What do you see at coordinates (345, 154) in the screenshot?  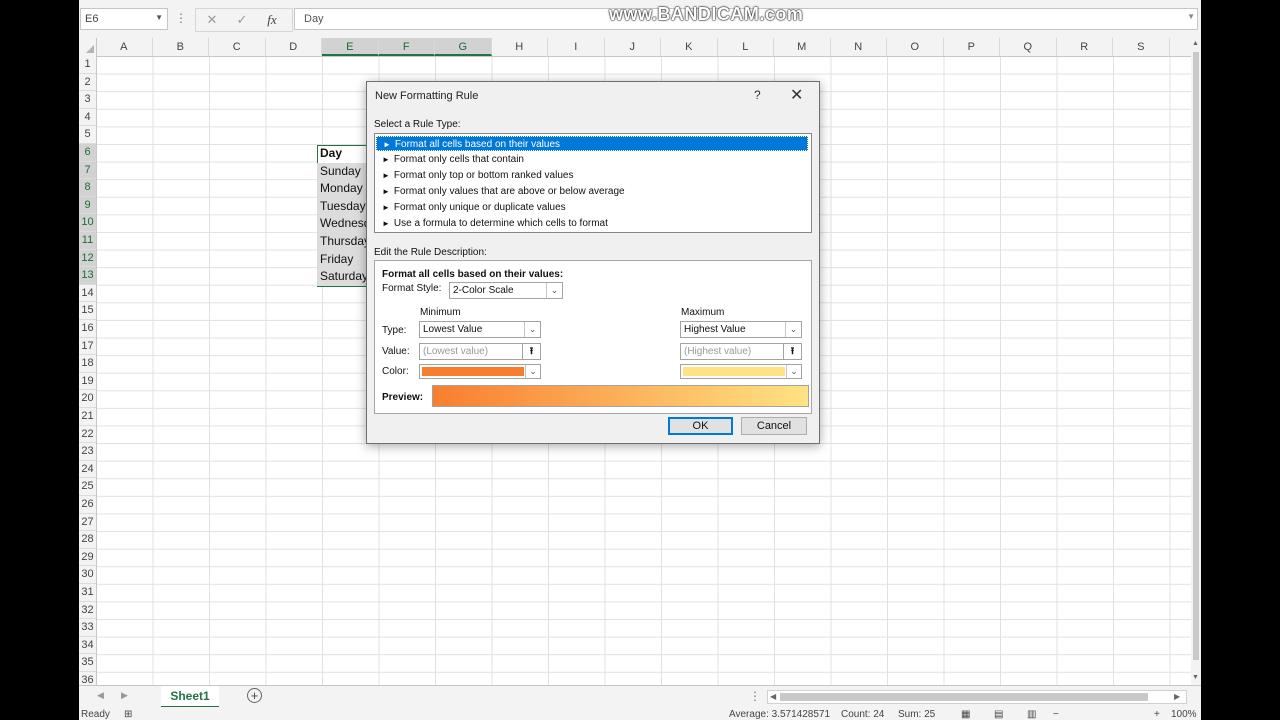 I see `cell-e6: Day` at bounding box center [345, 154].